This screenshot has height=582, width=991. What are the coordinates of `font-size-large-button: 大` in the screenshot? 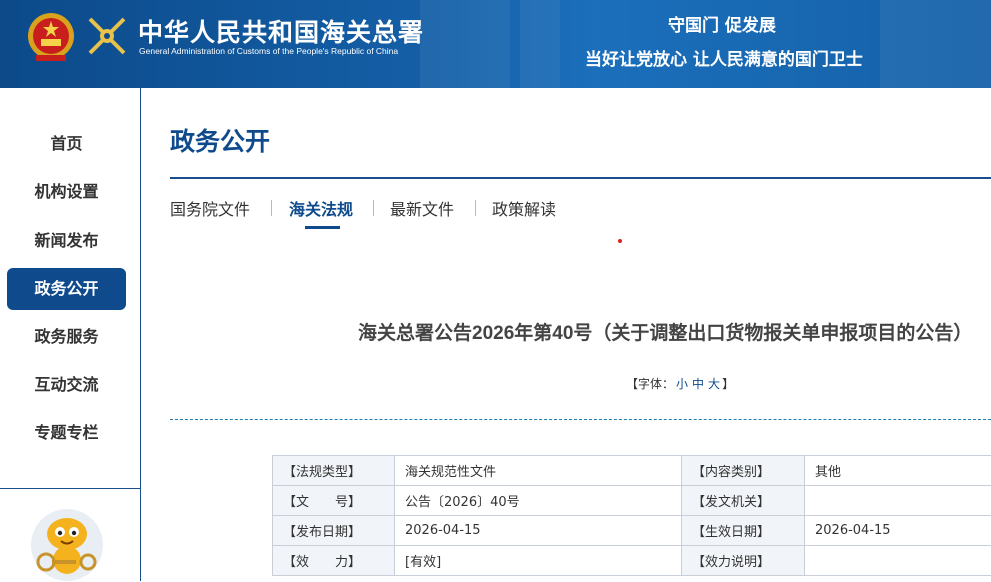 It's located at (714, 384).